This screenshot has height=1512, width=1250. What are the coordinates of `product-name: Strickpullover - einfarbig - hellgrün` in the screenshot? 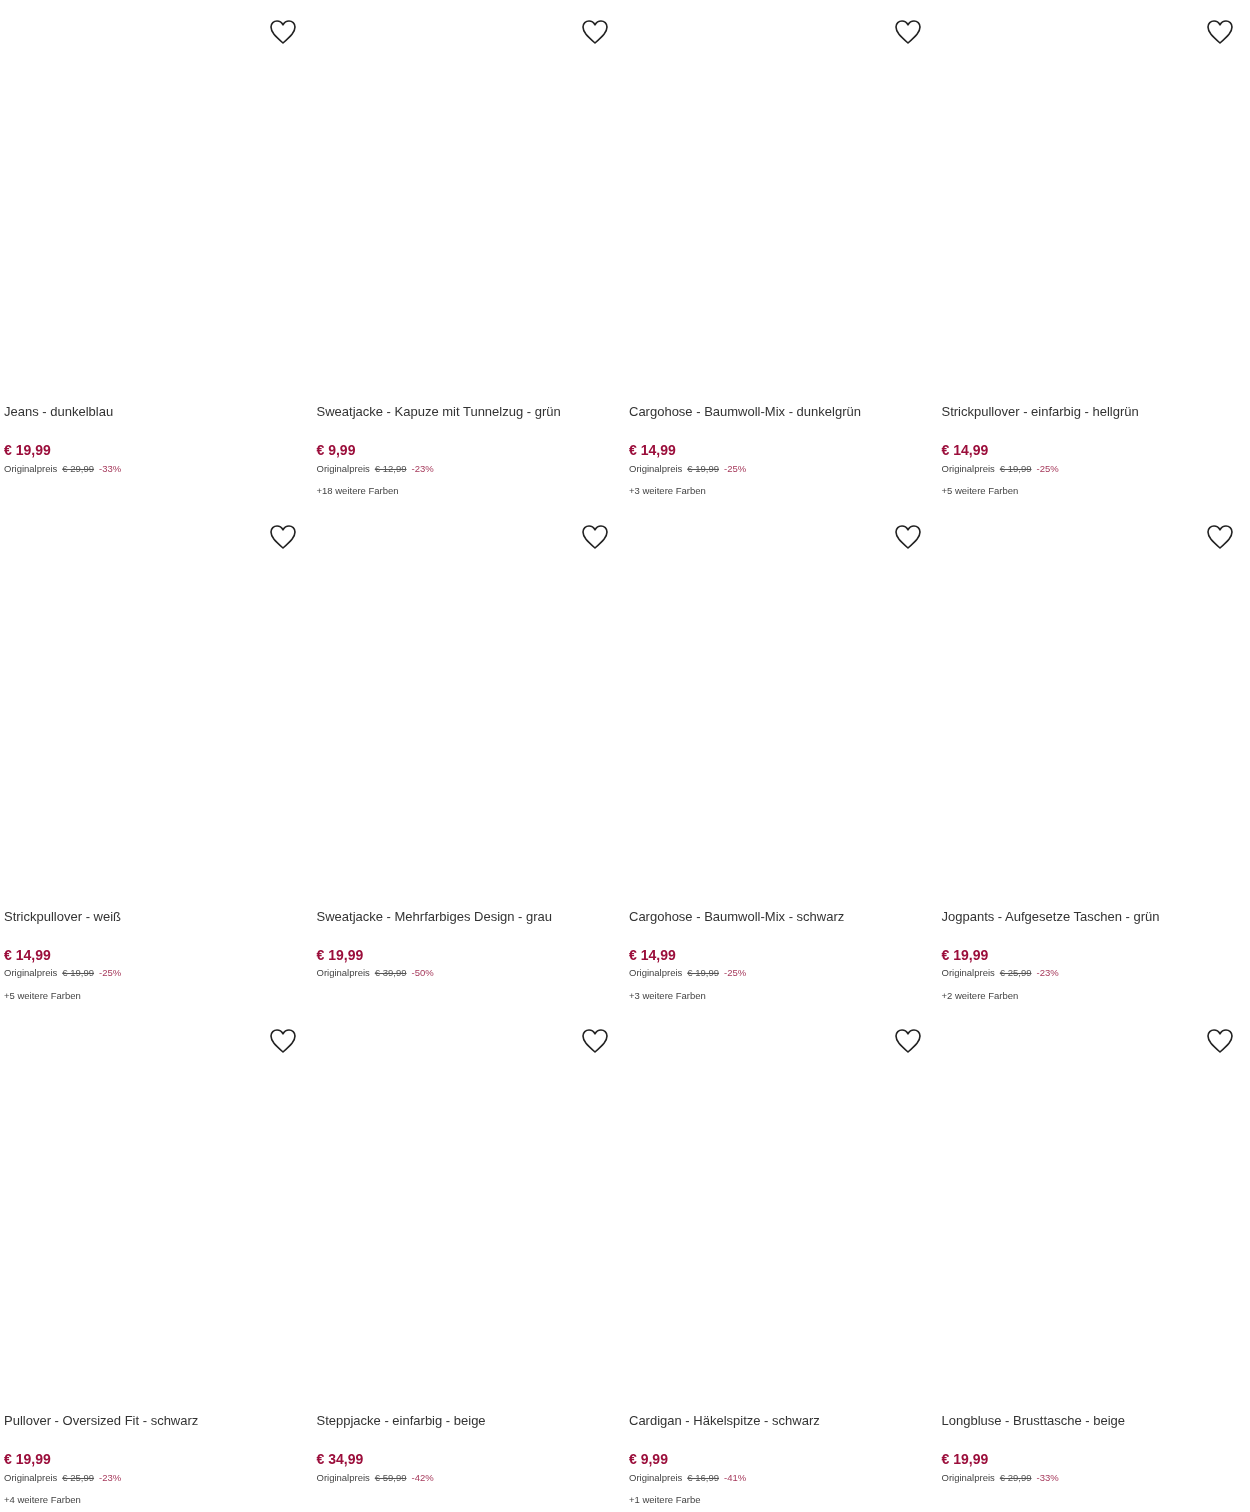 It's located at (1095, 423).